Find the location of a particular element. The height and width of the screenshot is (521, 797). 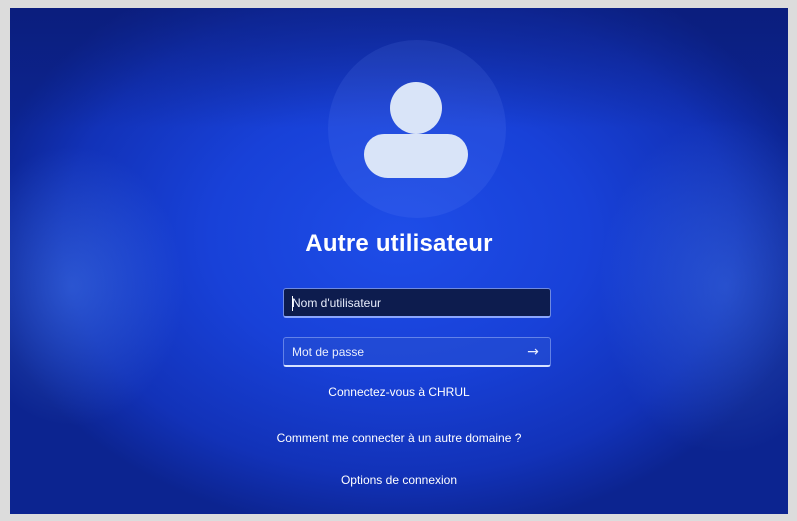

user-title: Autre utilisateur is located at coordinates (399, 243).